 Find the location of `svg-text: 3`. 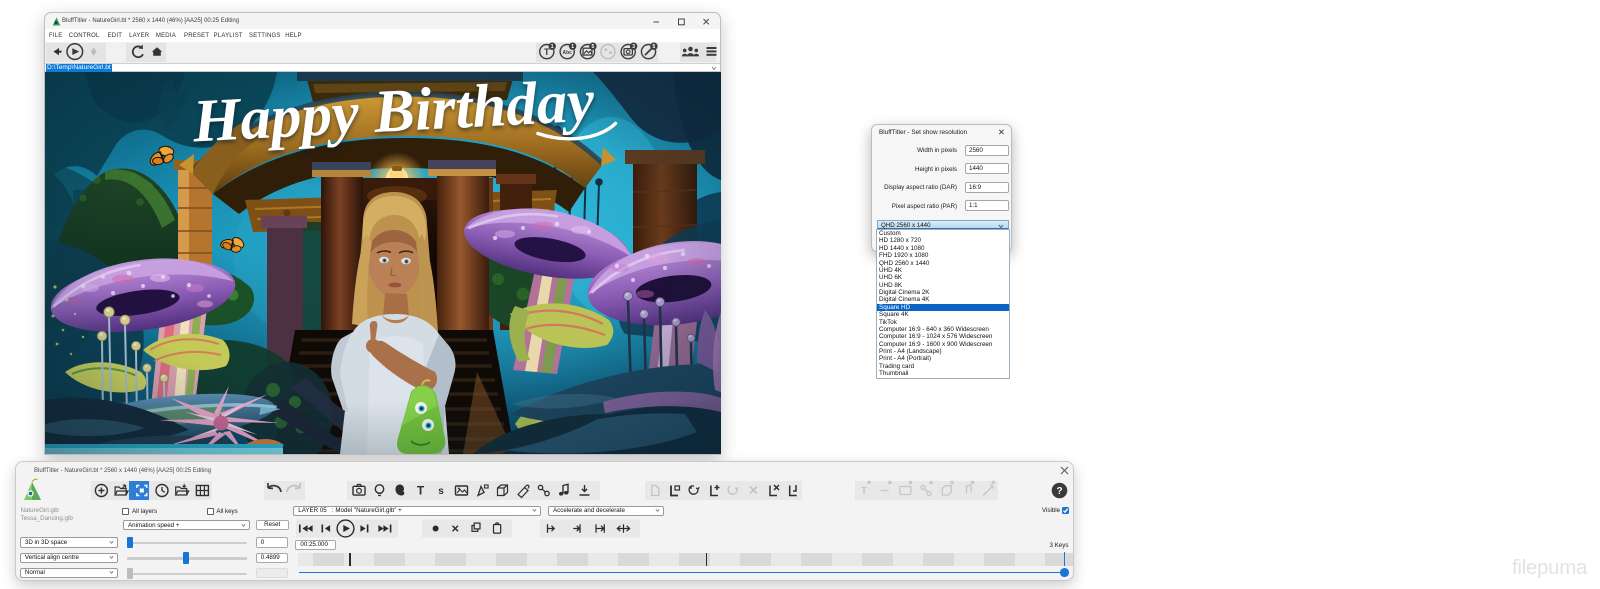

svg-text: 3 is located at coordinates (633, 47).